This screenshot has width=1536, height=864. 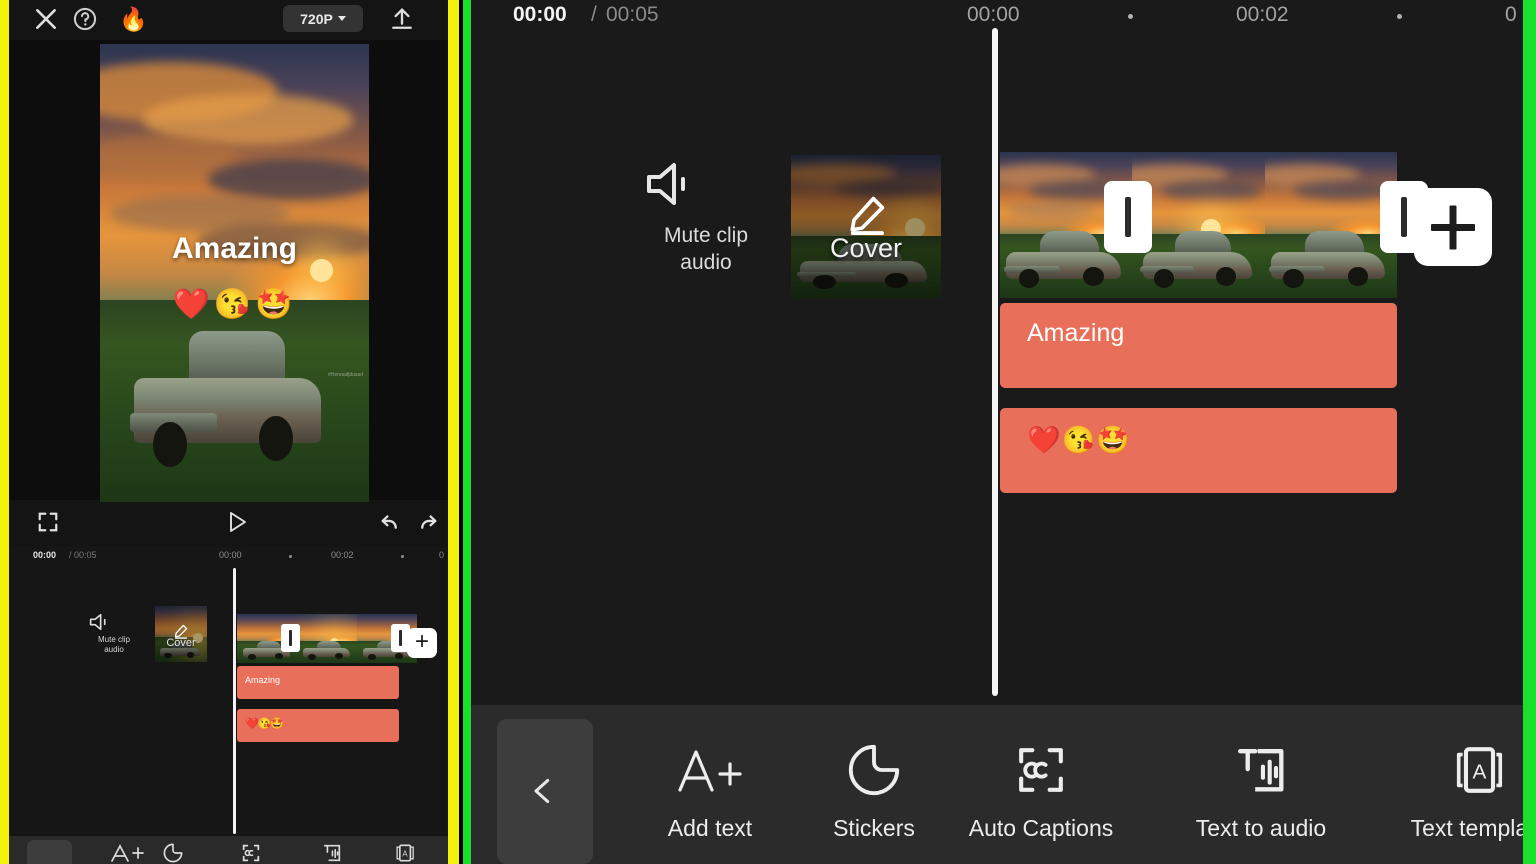 I want to click on mirror-mute-label-1: Mute clip, so click(x=113, y=639).